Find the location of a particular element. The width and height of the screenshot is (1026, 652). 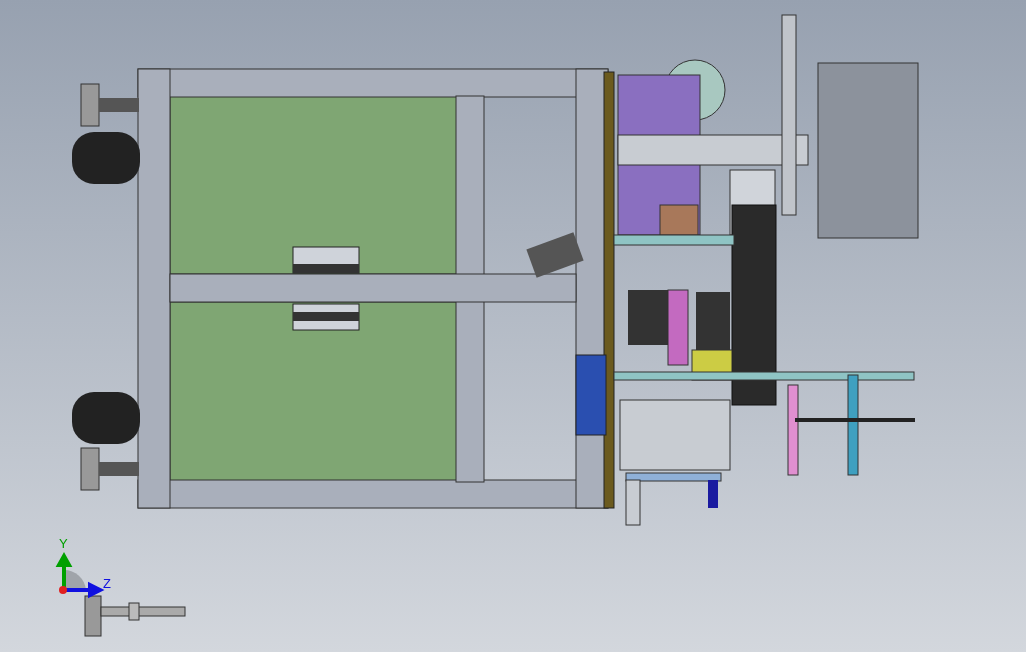

origin-dot-icon is located at coordinates (63, 590).